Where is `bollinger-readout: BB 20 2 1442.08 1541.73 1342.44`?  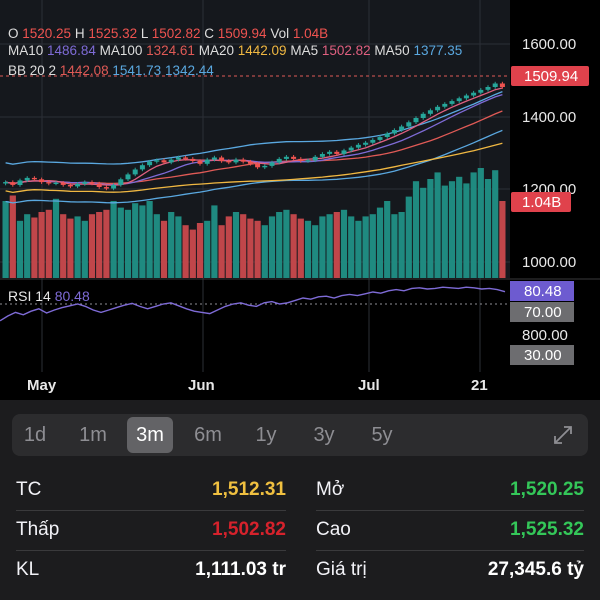 bollinger-readout: BB 20 2 1442.08 1541.73 1342.44 is located at coordinates (111, 70).